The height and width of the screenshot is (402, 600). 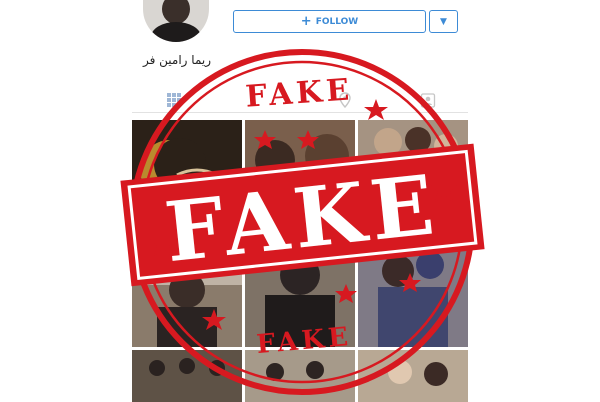 I want to click on location-icon, so click(x=345, y=100).